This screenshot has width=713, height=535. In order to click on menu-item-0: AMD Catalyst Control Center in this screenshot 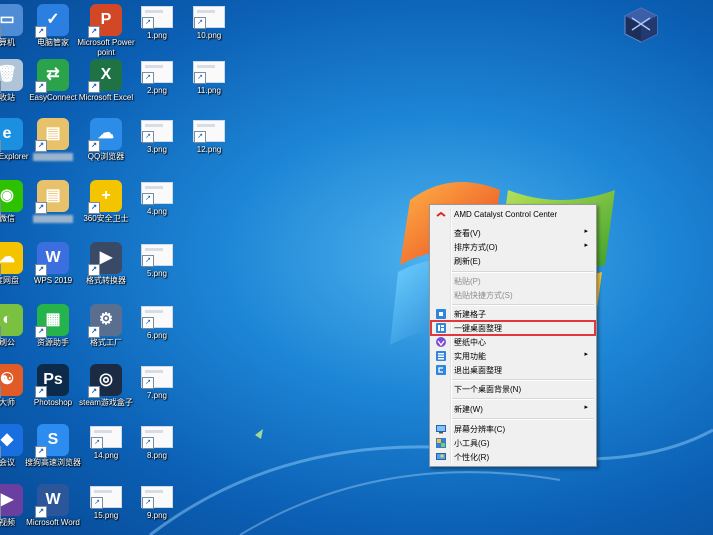, I will do `click(513, 215)`.